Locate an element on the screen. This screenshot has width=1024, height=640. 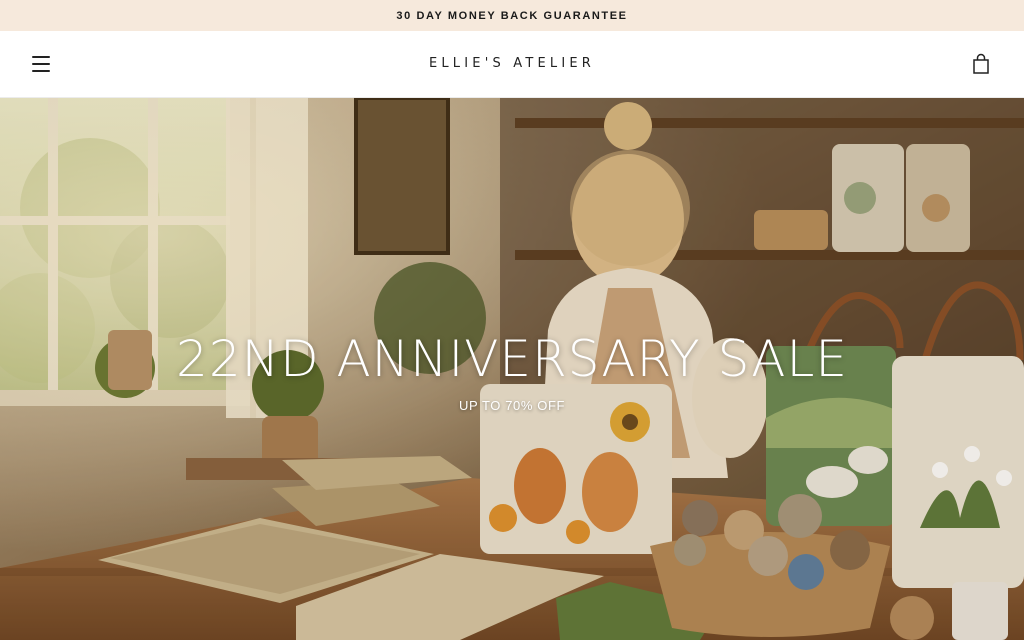
announcement-text: 30 DAY MONEY BACK GUARANTEE is located at coordinates (512, 15).